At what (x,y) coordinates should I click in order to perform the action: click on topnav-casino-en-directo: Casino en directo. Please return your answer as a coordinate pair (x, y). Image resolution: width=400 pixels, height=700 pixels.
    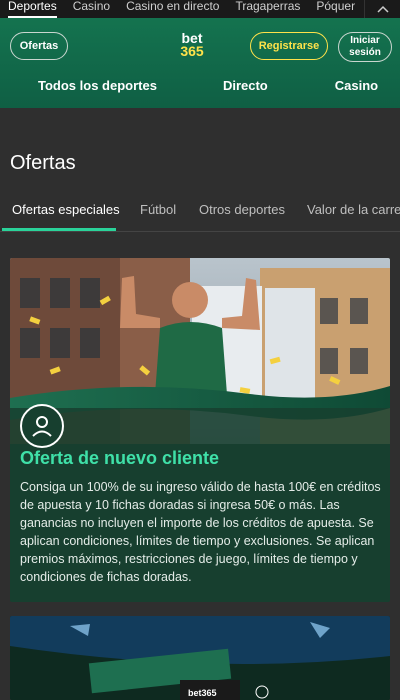
    Looking at the image, I should click on (172, 6).